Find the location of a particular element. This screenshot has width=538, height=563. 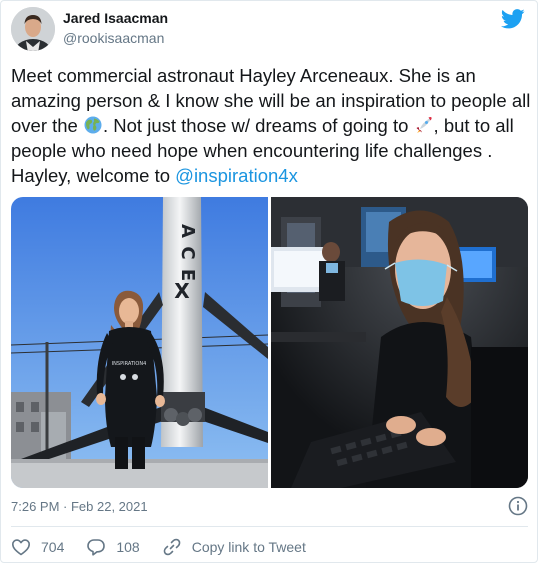

reply-button: 108 is located at coordinates (113, 547).